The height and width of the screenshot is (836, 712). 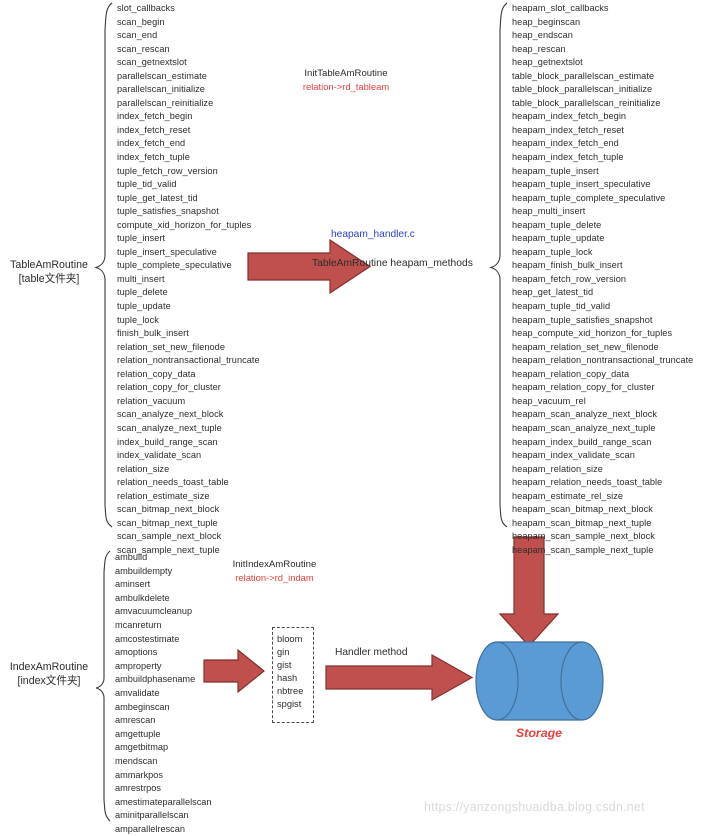 I want to click on tableam-method-item: compute_xid_horizon_for_tuples, so click(x=184, y=224).